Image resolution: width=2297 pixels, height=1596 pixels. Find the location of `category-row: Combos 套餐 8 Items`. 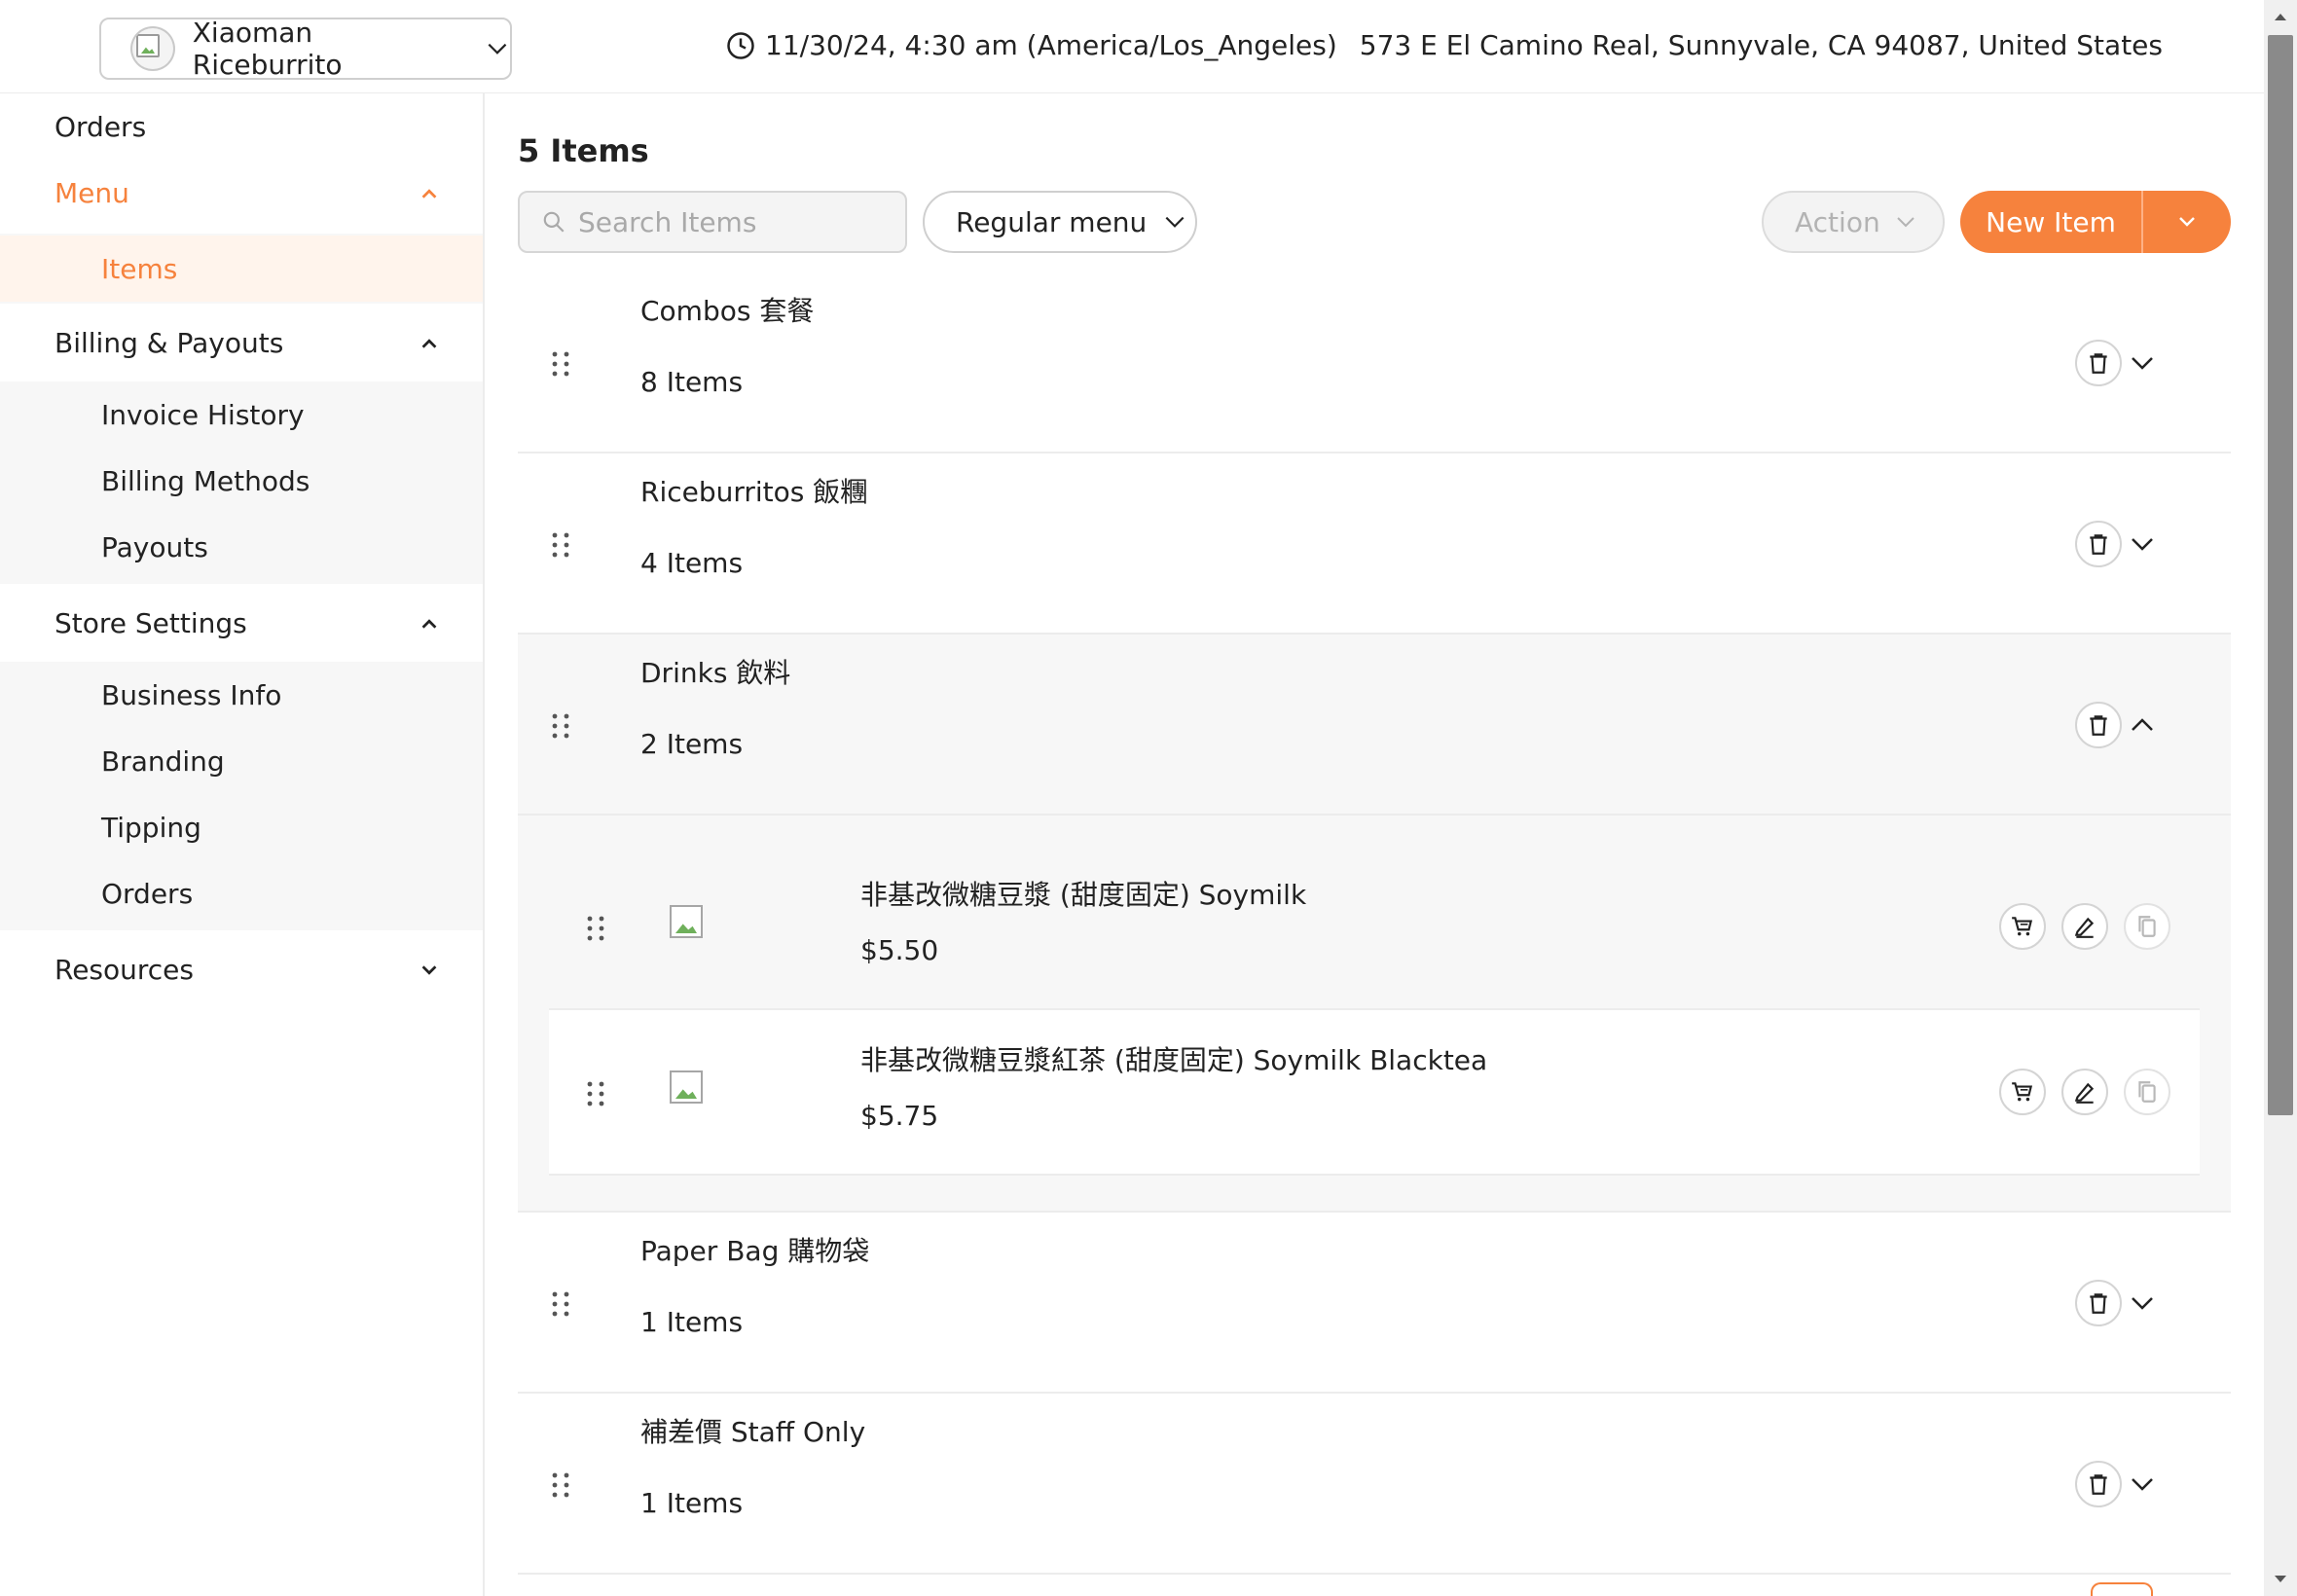

category-row: Combos 套餐 8 Items is located at coordinates (1374, 362).